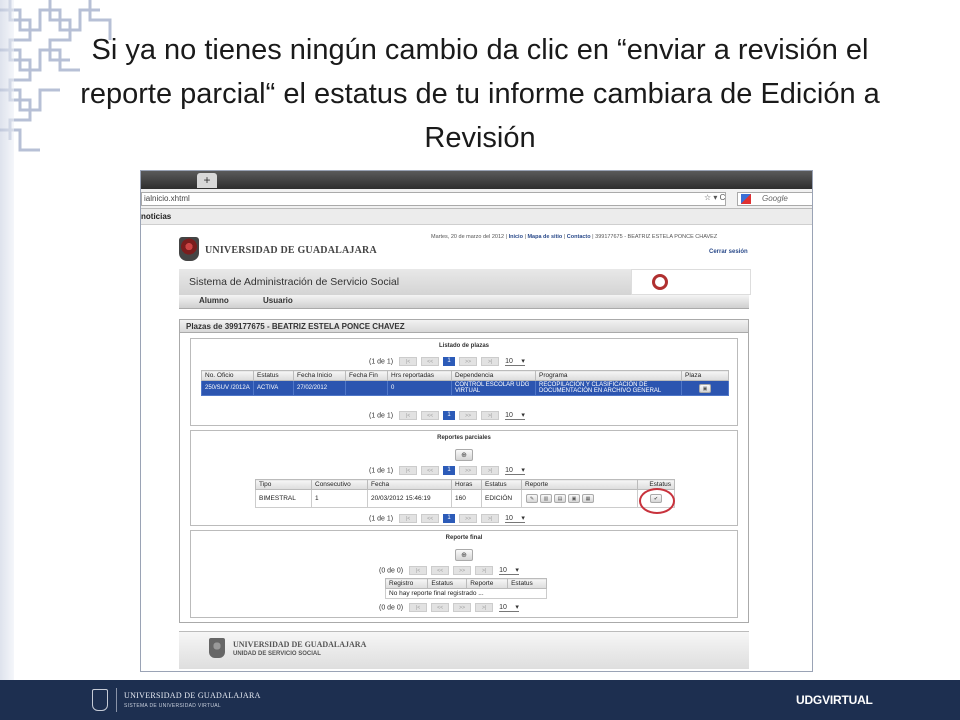  Describe the element at coordinates (579, 484) in the screenshot. I see `col-reporte: Reporte` at that location.